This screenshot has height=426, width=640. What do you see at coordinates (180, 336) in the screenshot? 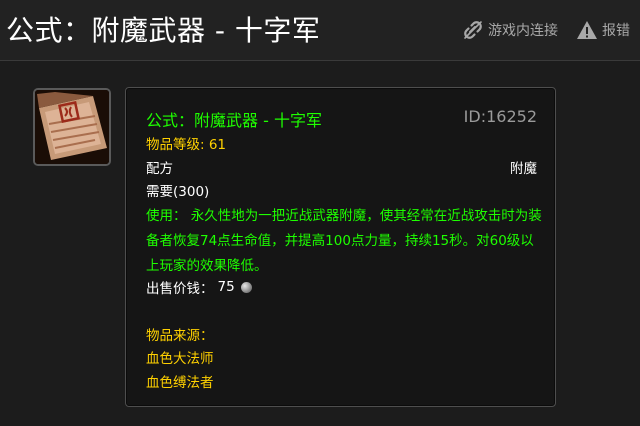
I see `source-label: 物品来源：` at bounding box center [180, 336].